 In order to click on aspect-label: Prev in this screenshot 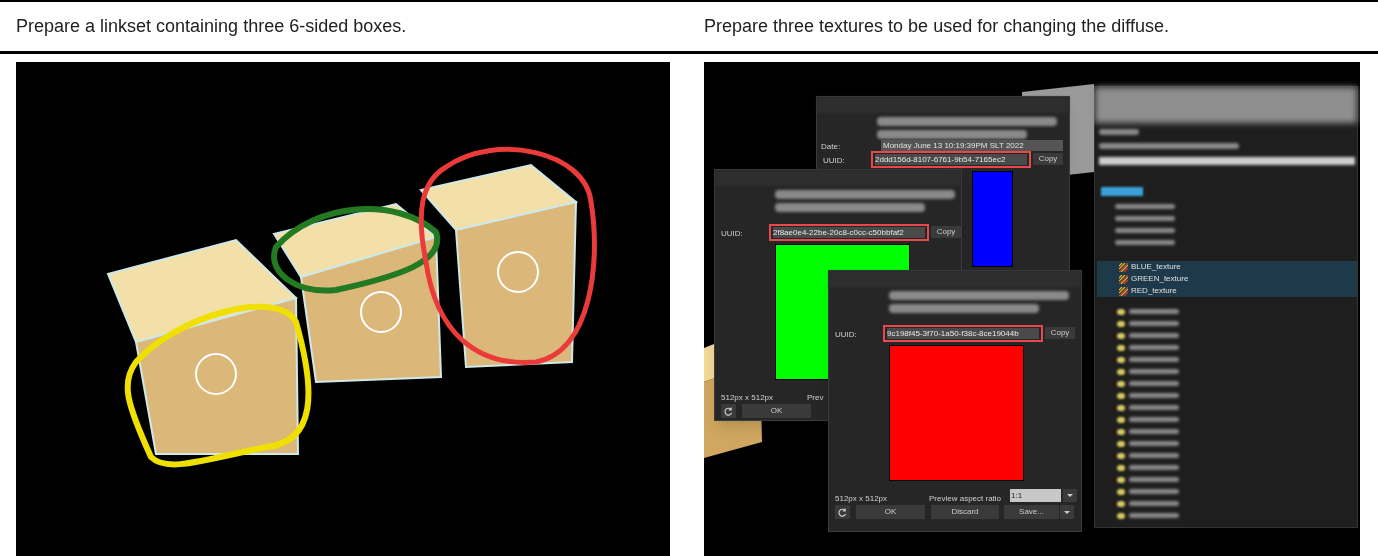, I will do `click(815, 398)`.